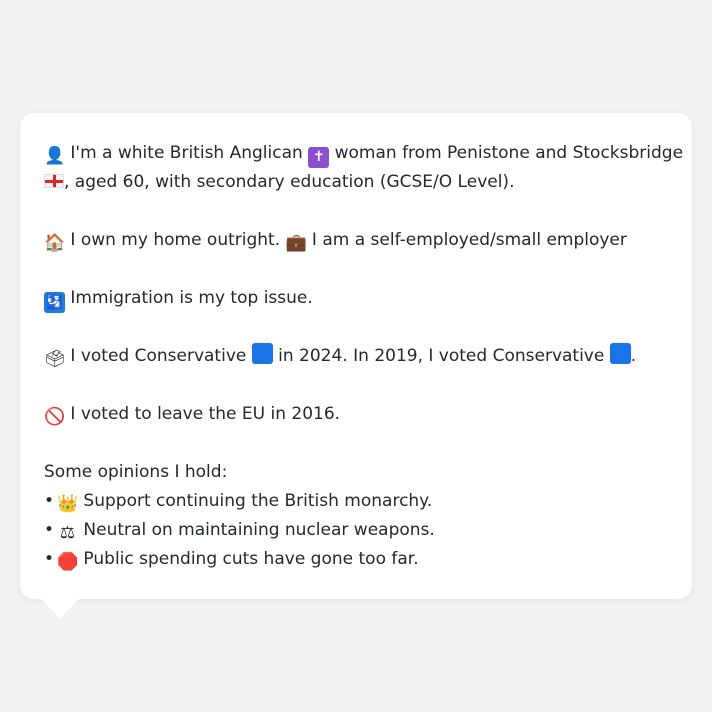 This screenshot has height=712, width=712. Describe the element at coordinates (255, 501) in the screenshot. I see `opinion-text: Support continuing the British monarchy.` at that location.